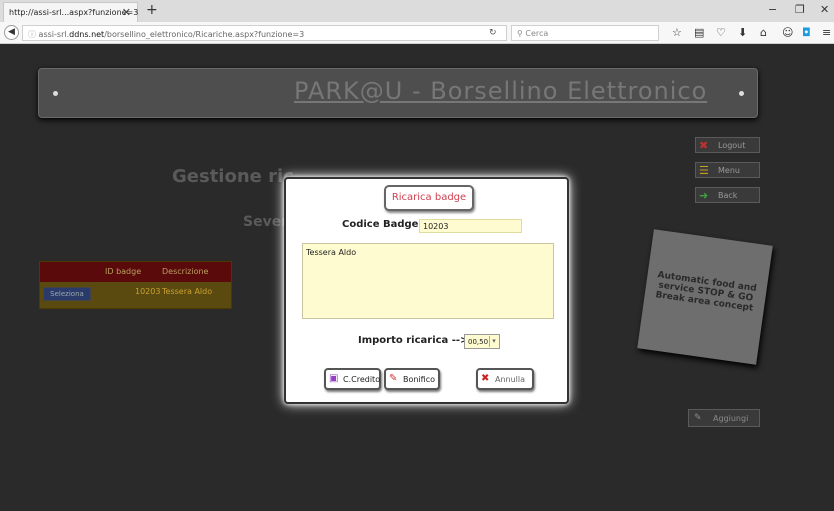 The image size is (834, 511). What do you see at coordinates (742, 32) in the screenshot?
I see `download-icon: ⬇` at bounding box center [742, 32].